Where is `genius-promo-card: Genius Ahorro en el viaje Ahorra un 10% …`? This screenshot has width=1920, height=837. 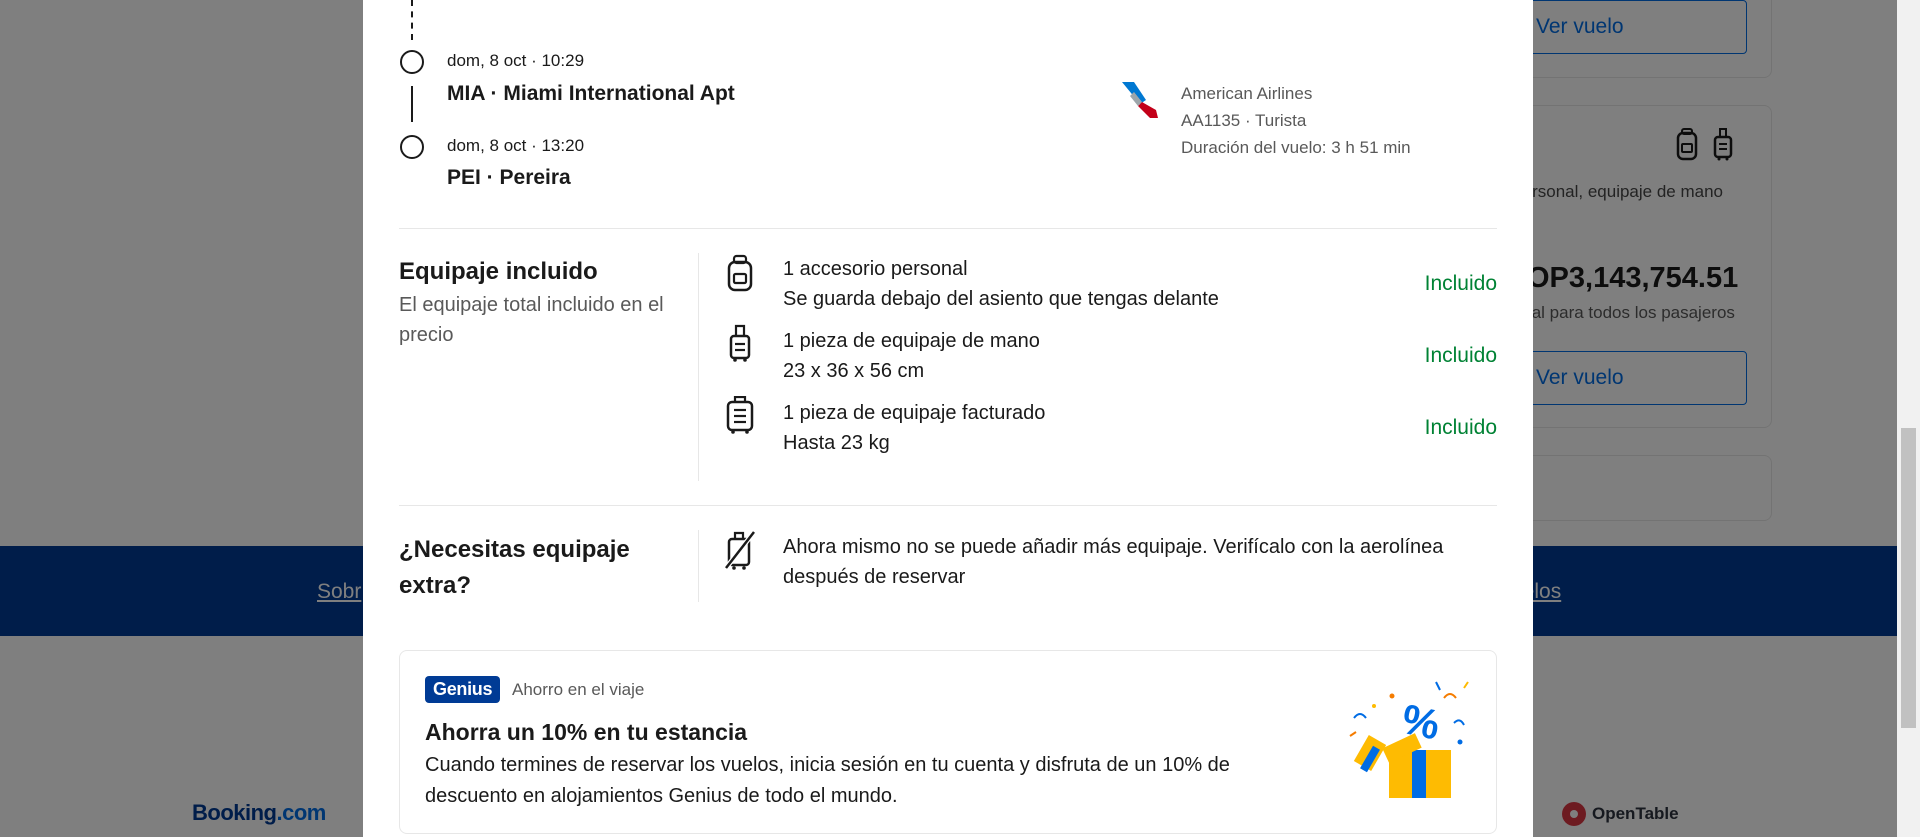 genius-promo-card: Genius Ahorro en el viaje Ahorra un 10% … is located at coordinates (948, 742).